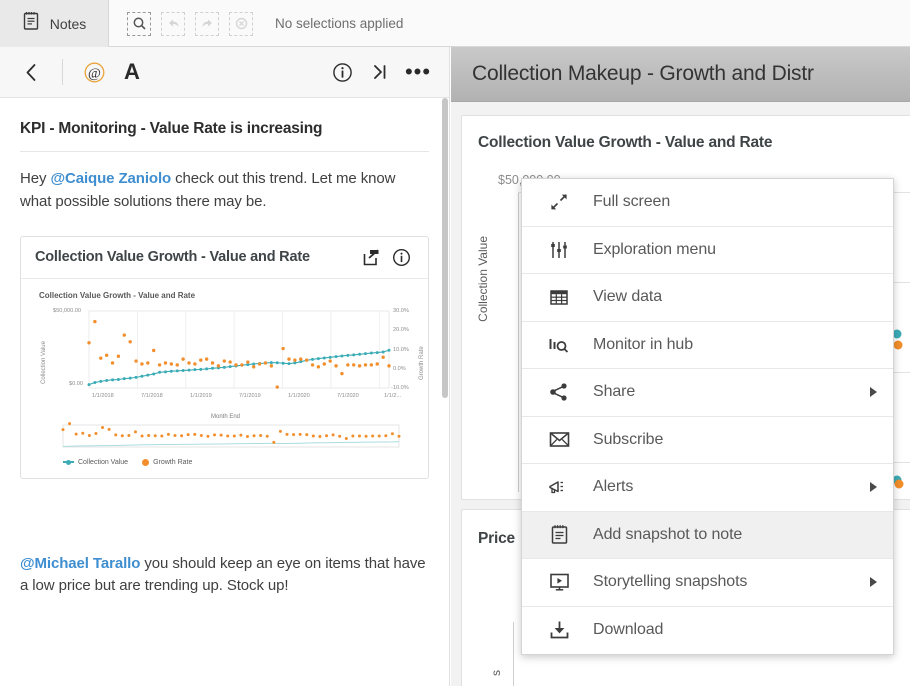 Image resolution: width=910 pixels, height=686 pixels. I want to click on mention-icon: @, so click(94, 72).